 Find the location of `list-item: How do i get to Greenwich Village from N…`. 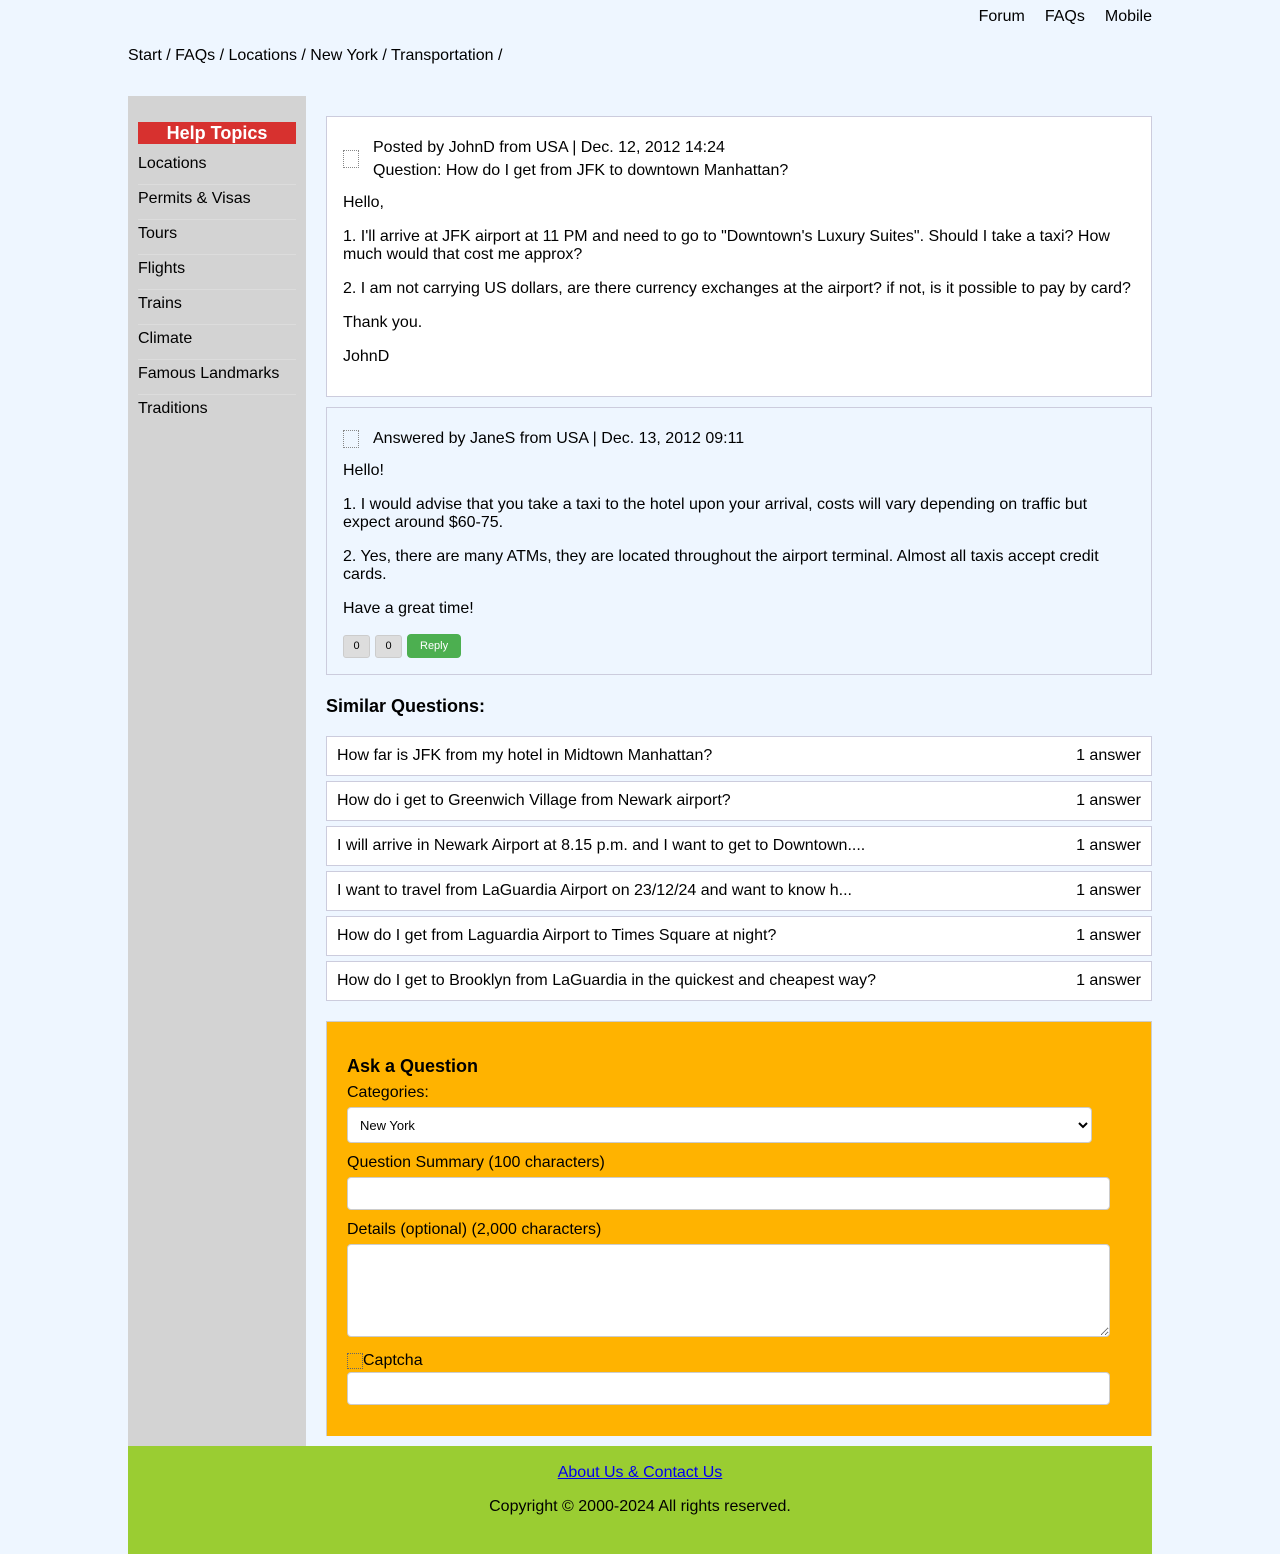

list-item: How do i get to Greenwich Village from N… is located at coordinates (739, 801).